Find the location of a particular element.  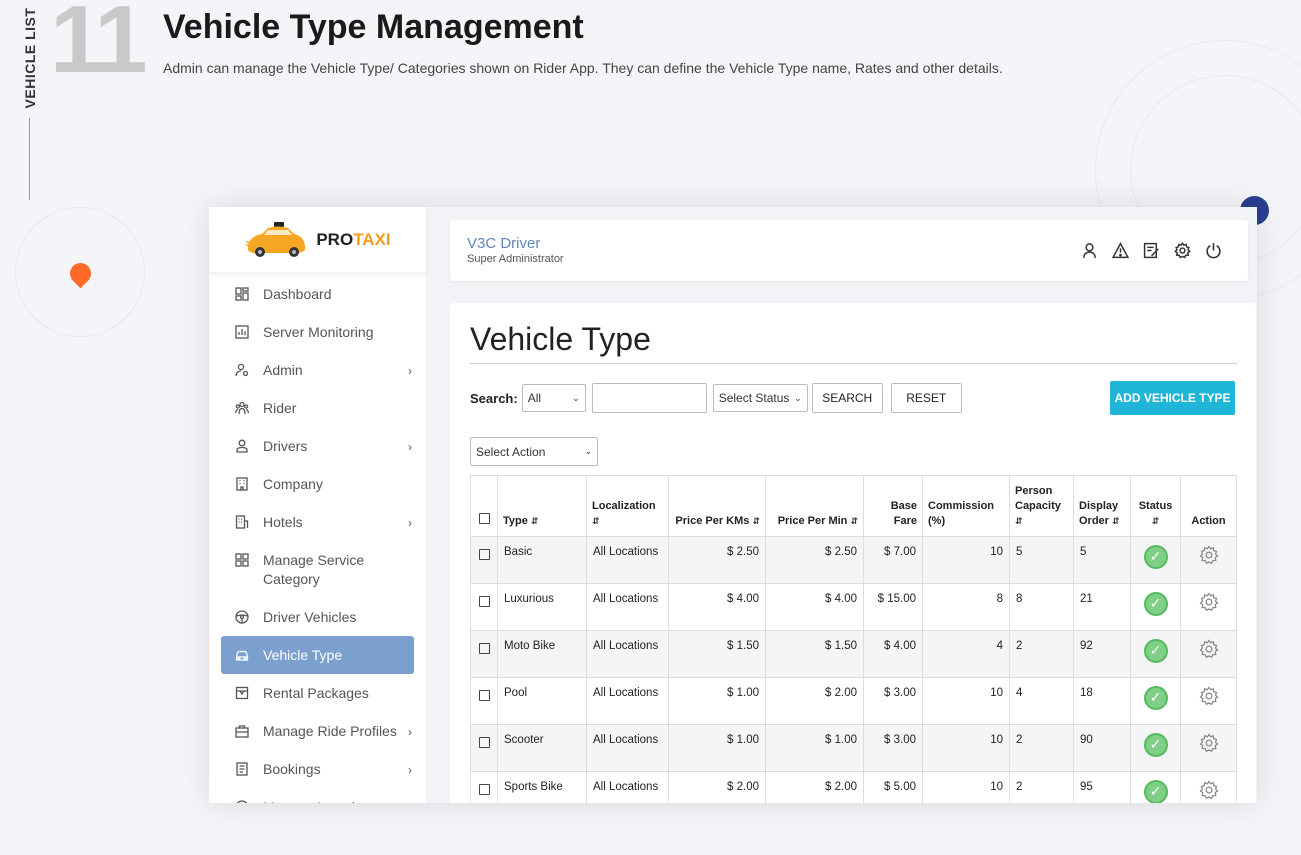

cell-status: ✓ is located at coordinates (1155, 701).